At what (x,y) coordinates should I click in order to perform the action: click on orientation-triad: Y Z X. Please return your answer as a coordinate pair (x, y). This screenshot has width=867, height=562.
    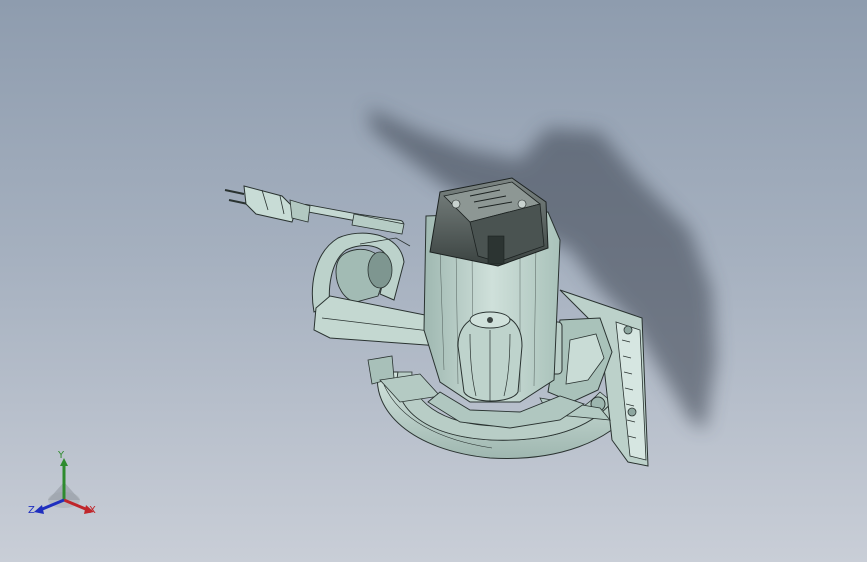
    Looking at the image, I should click on (66, 488).